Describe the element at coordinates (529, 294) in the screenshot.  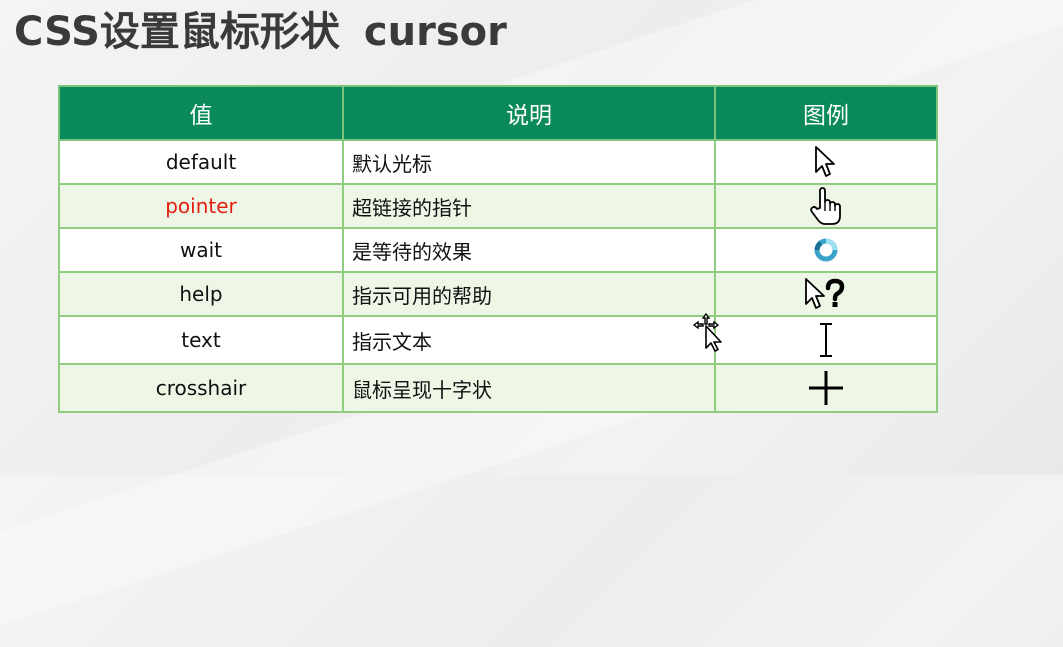
I see `description-cell: 指示可用的帮助` at that location.